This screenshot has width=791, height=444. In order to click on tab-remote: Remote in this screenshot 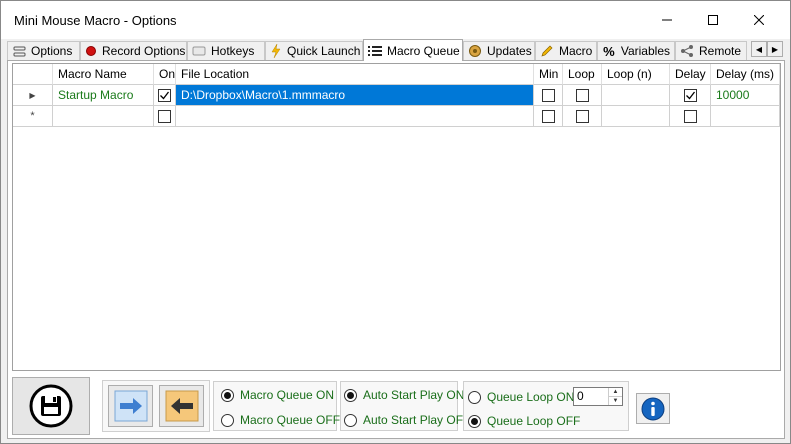, I will do `click(711, 50)`.